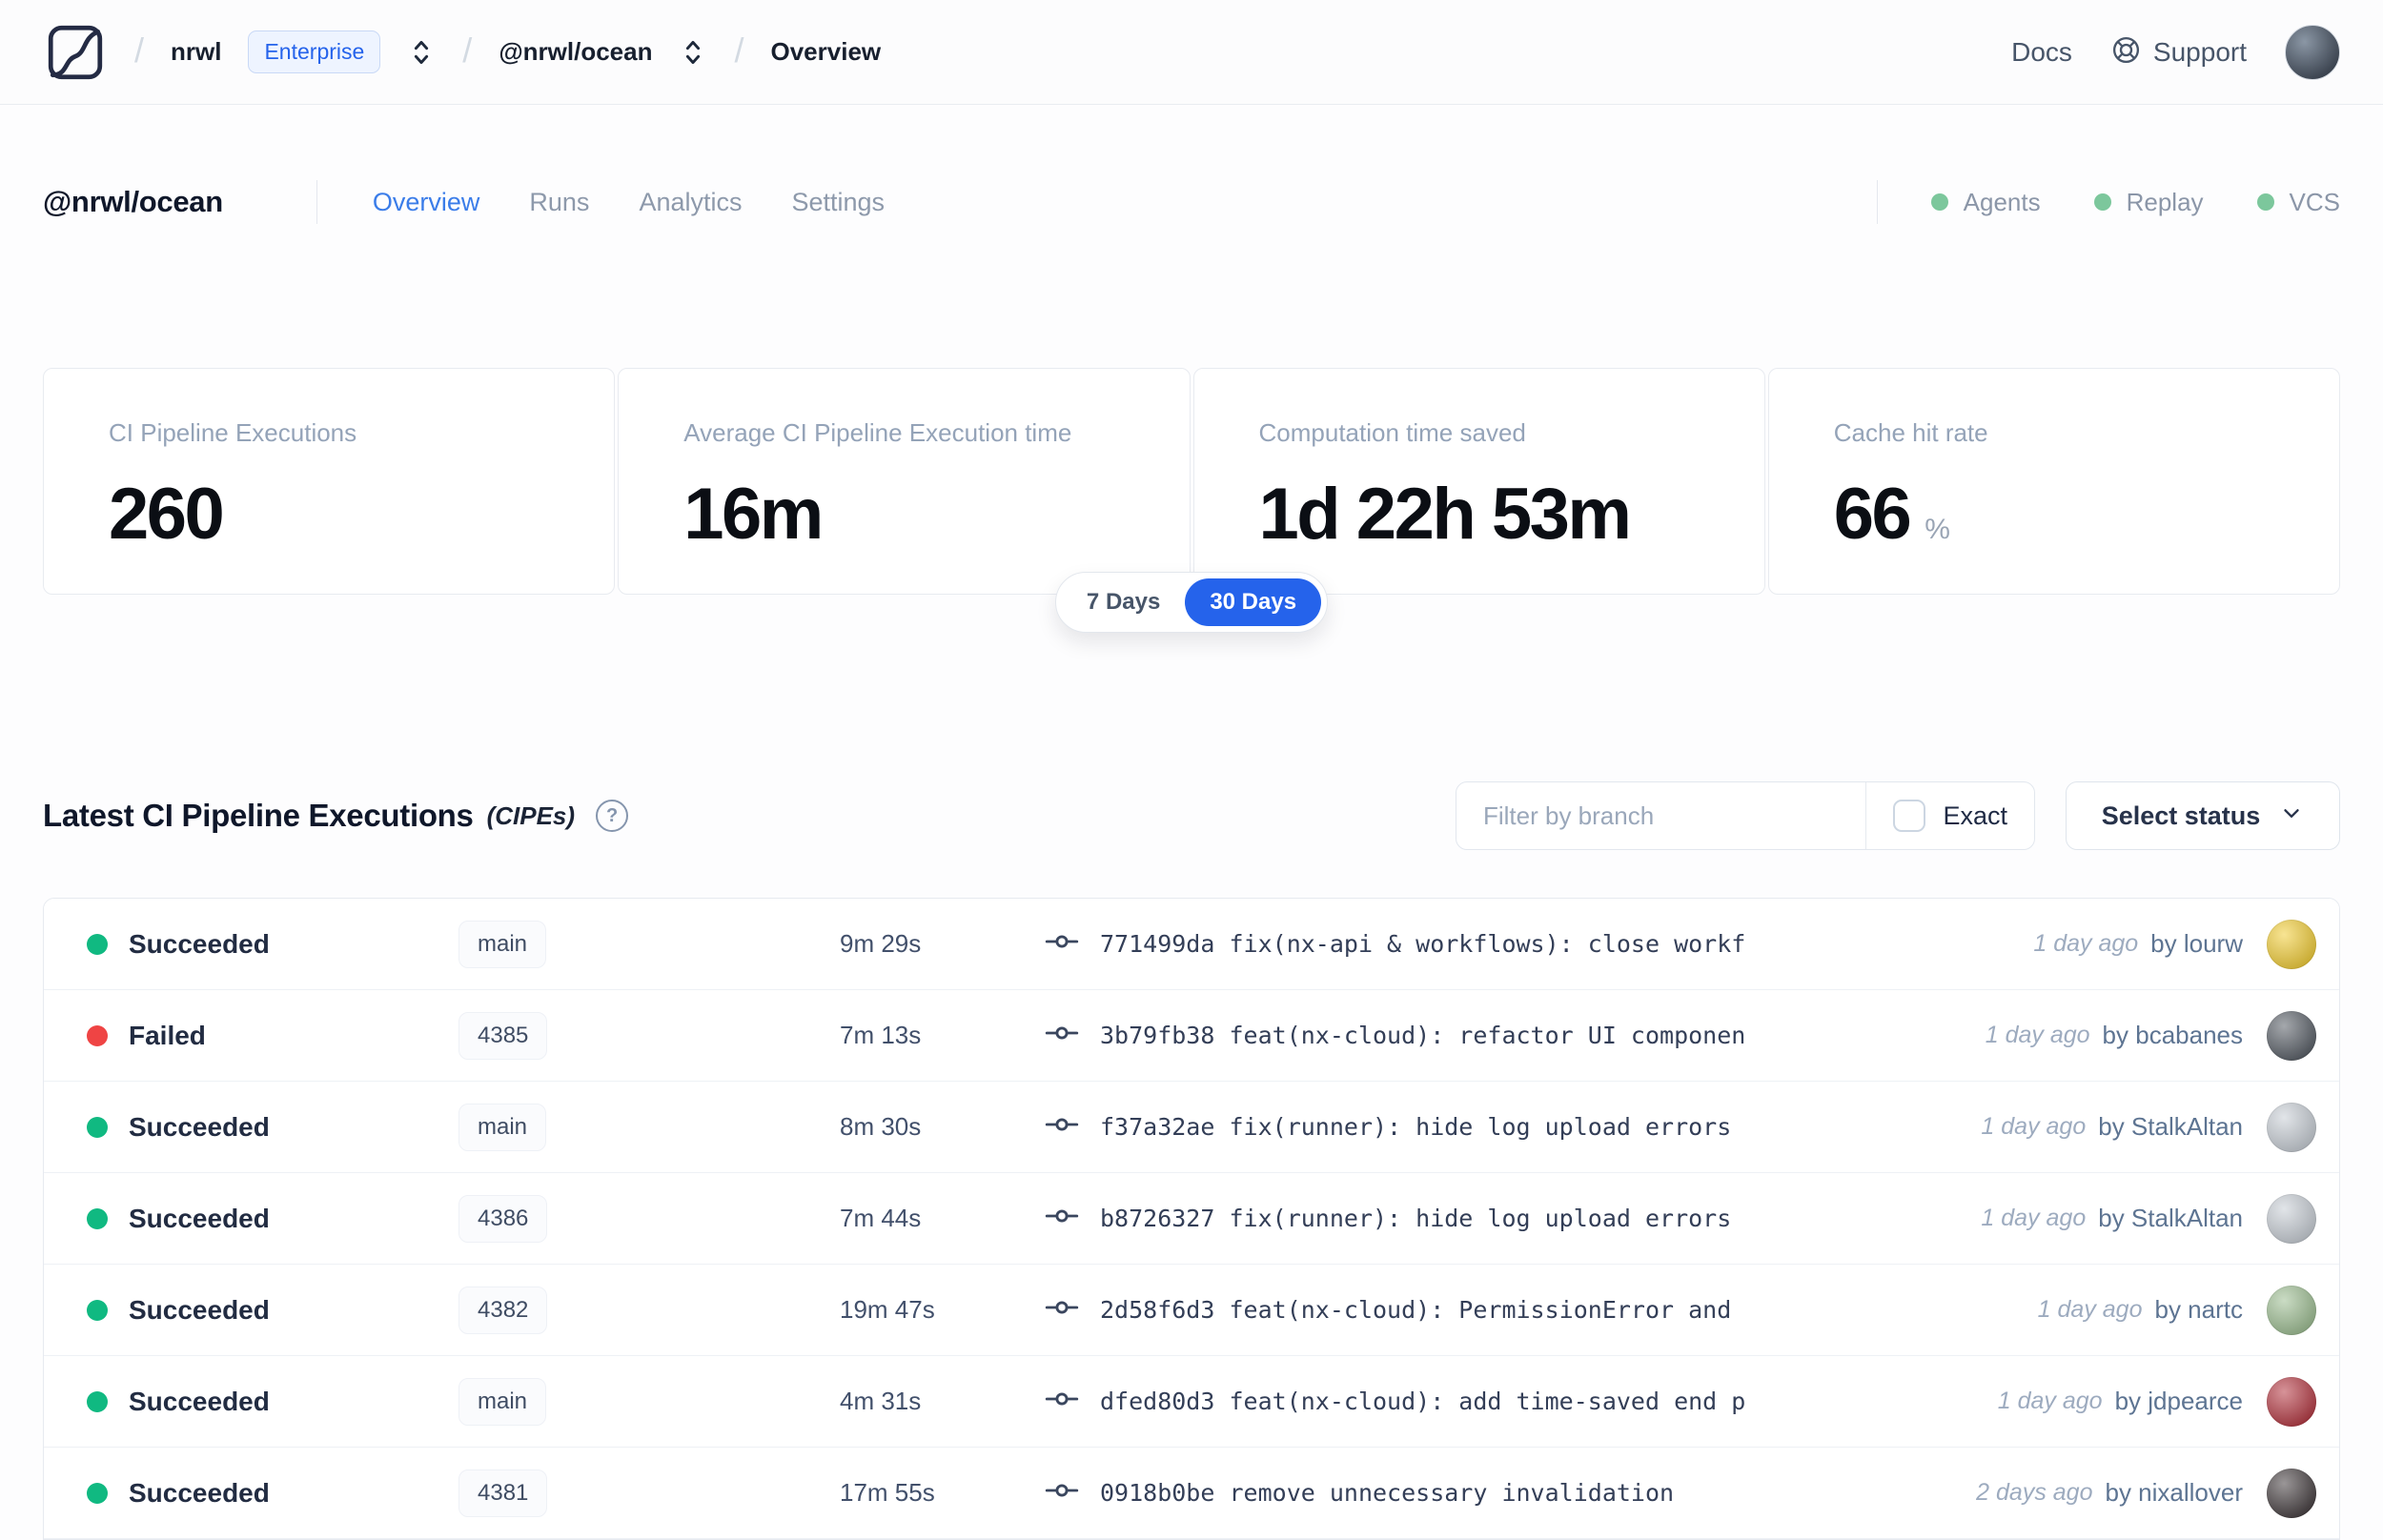 This screenshot has height=1540, width=2383. I want to click on stat-label: Cache hit rate, so click(1911, 432).